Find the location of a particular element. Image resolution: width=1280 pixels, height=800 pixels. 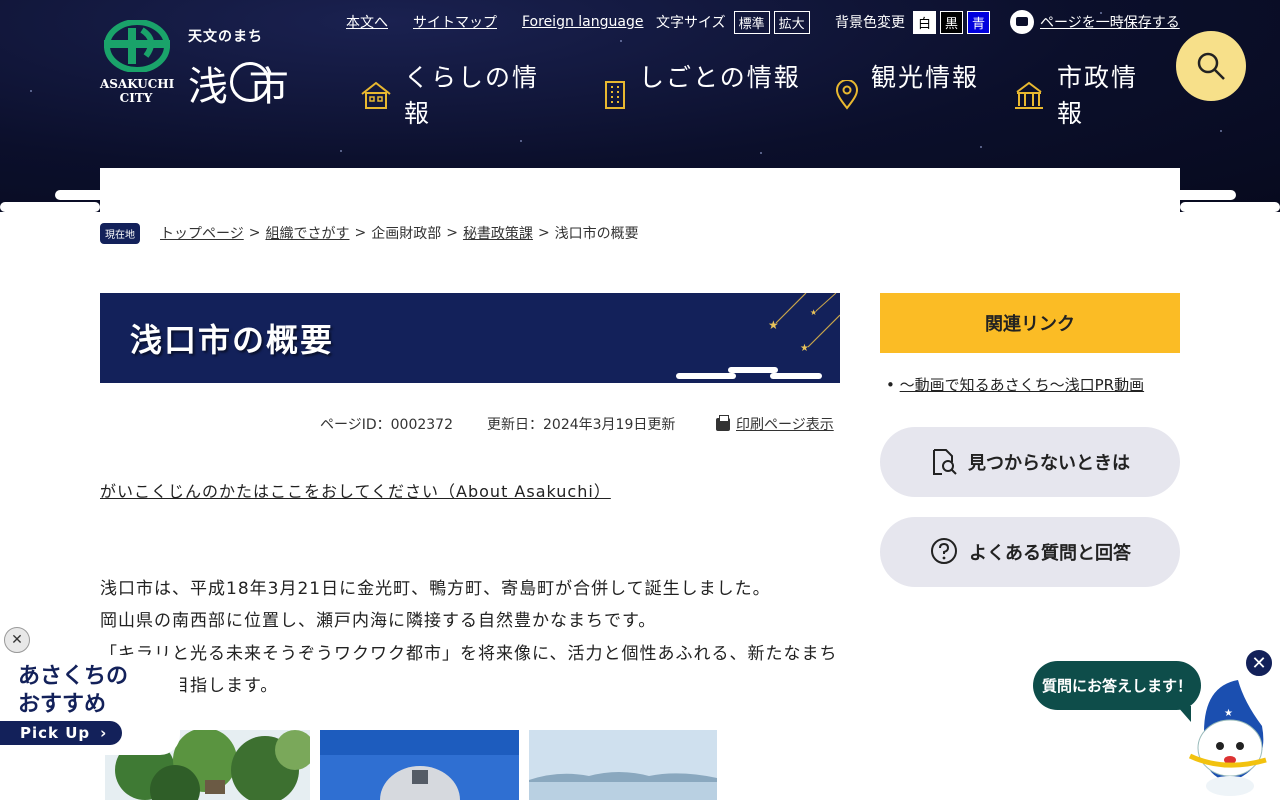

page-title: 浅口市の概要 is located at coordinates (232, 340).